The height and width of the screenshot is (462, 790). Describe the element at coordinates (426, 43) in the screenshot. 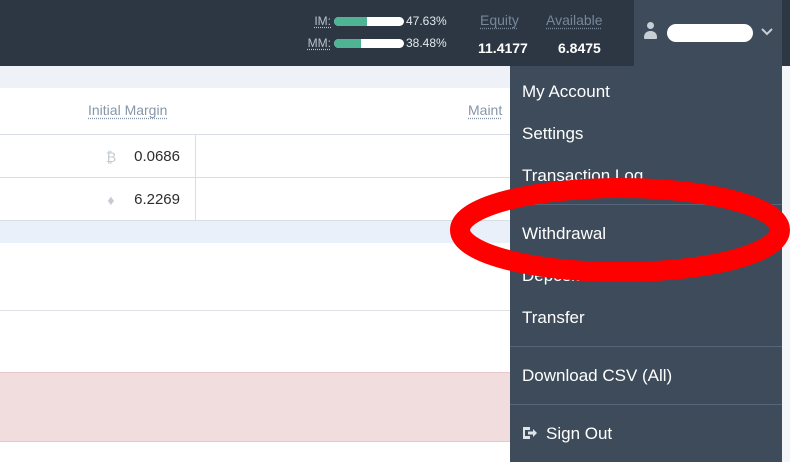

I see `mm-percent: 38.48%` at that location.